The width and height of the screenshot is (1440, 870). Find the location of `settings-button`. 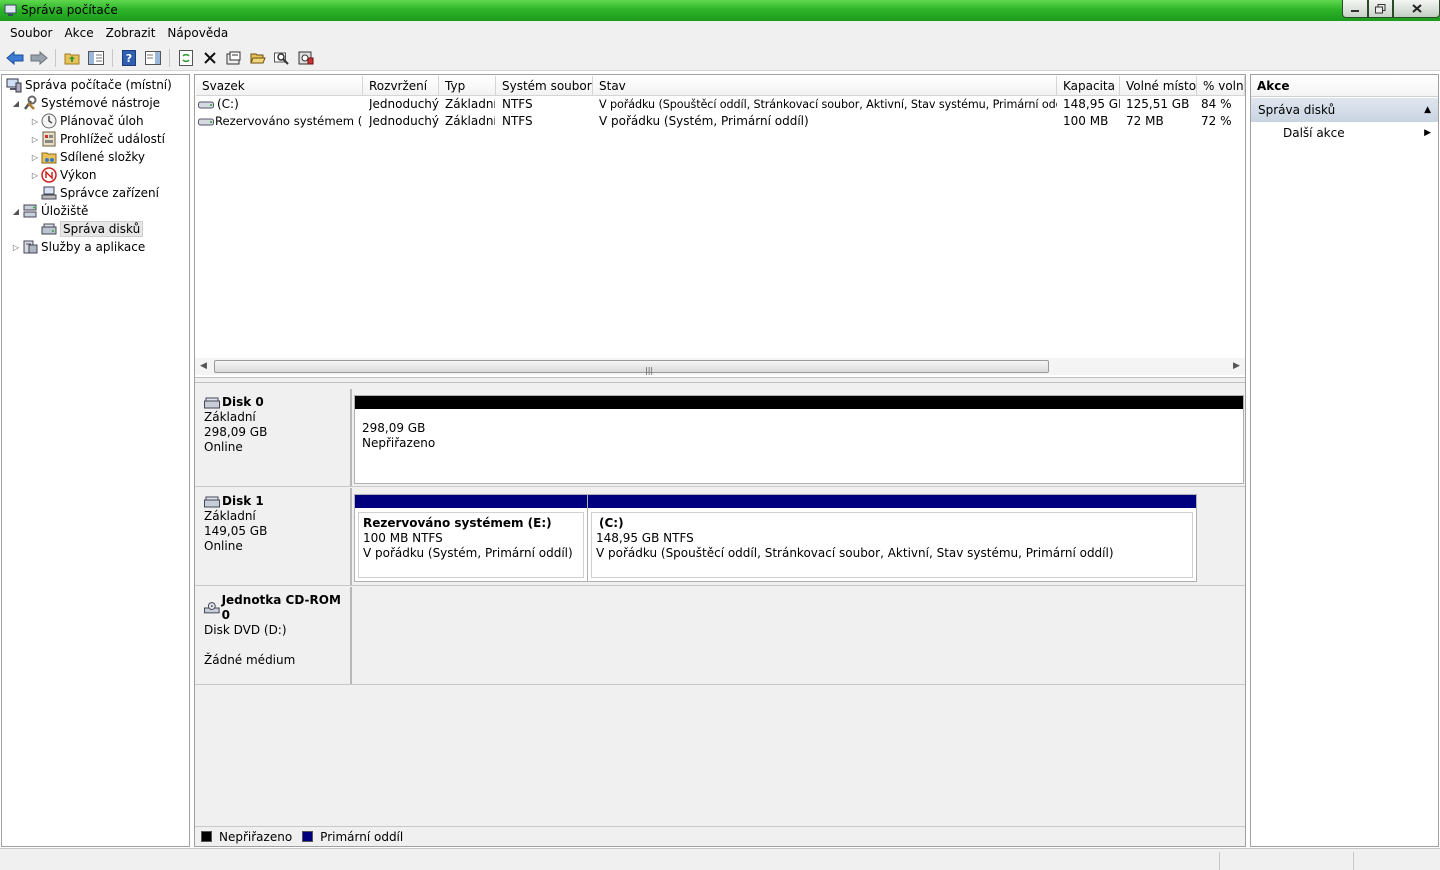

settings-button is located at coordinates (306, 58).